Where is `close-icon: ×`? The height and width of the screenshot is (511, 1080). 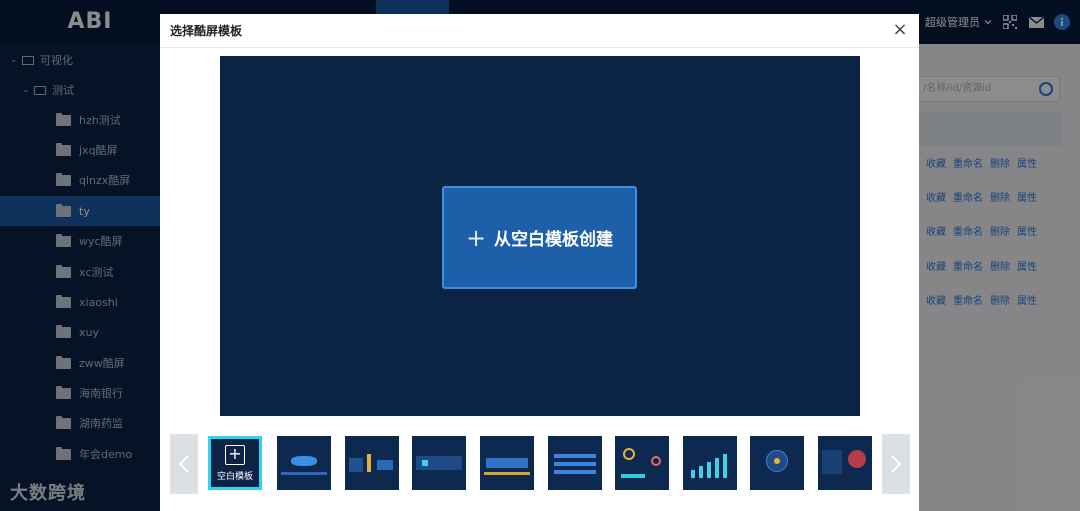 close-icon: × is located at coordinates (900, 30).